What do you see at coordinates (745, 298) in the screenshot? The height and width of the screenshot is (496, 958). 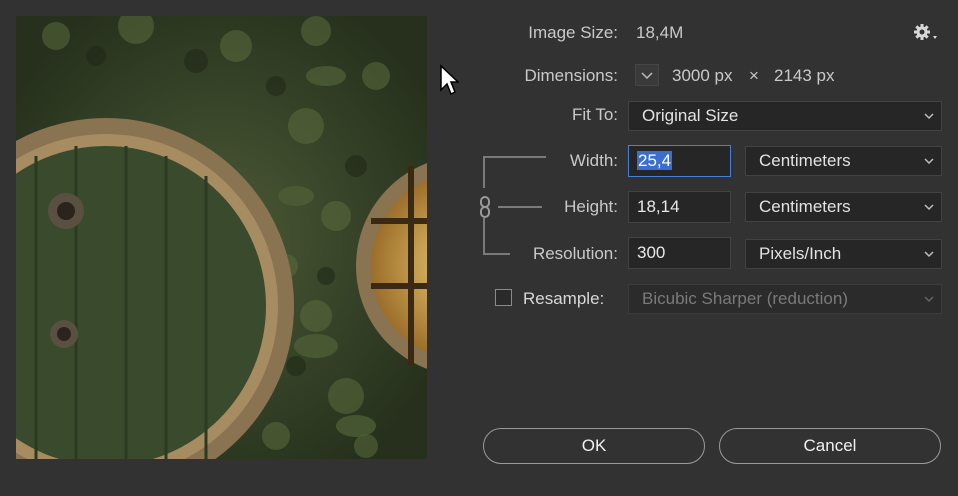 I see `resample-method-value: Bicubic Sharper (reduction)` at bounding box center [745, 298].